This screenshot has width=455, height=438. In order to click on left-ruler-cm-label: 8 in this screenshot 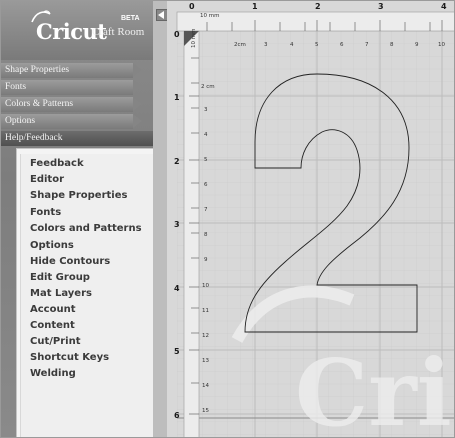, I will do `click(206, 235)`.